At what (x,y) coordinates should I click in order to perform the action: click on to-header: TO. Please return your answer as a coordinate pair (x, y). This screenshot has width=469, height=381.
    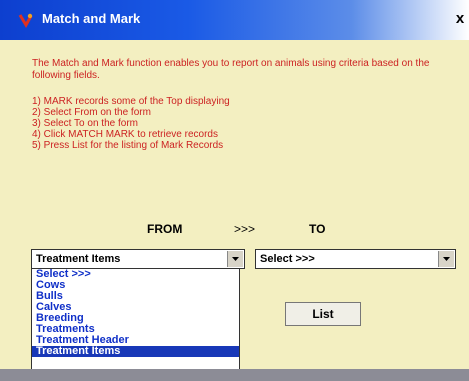
    Looking at the image, I should click on (317, 229).